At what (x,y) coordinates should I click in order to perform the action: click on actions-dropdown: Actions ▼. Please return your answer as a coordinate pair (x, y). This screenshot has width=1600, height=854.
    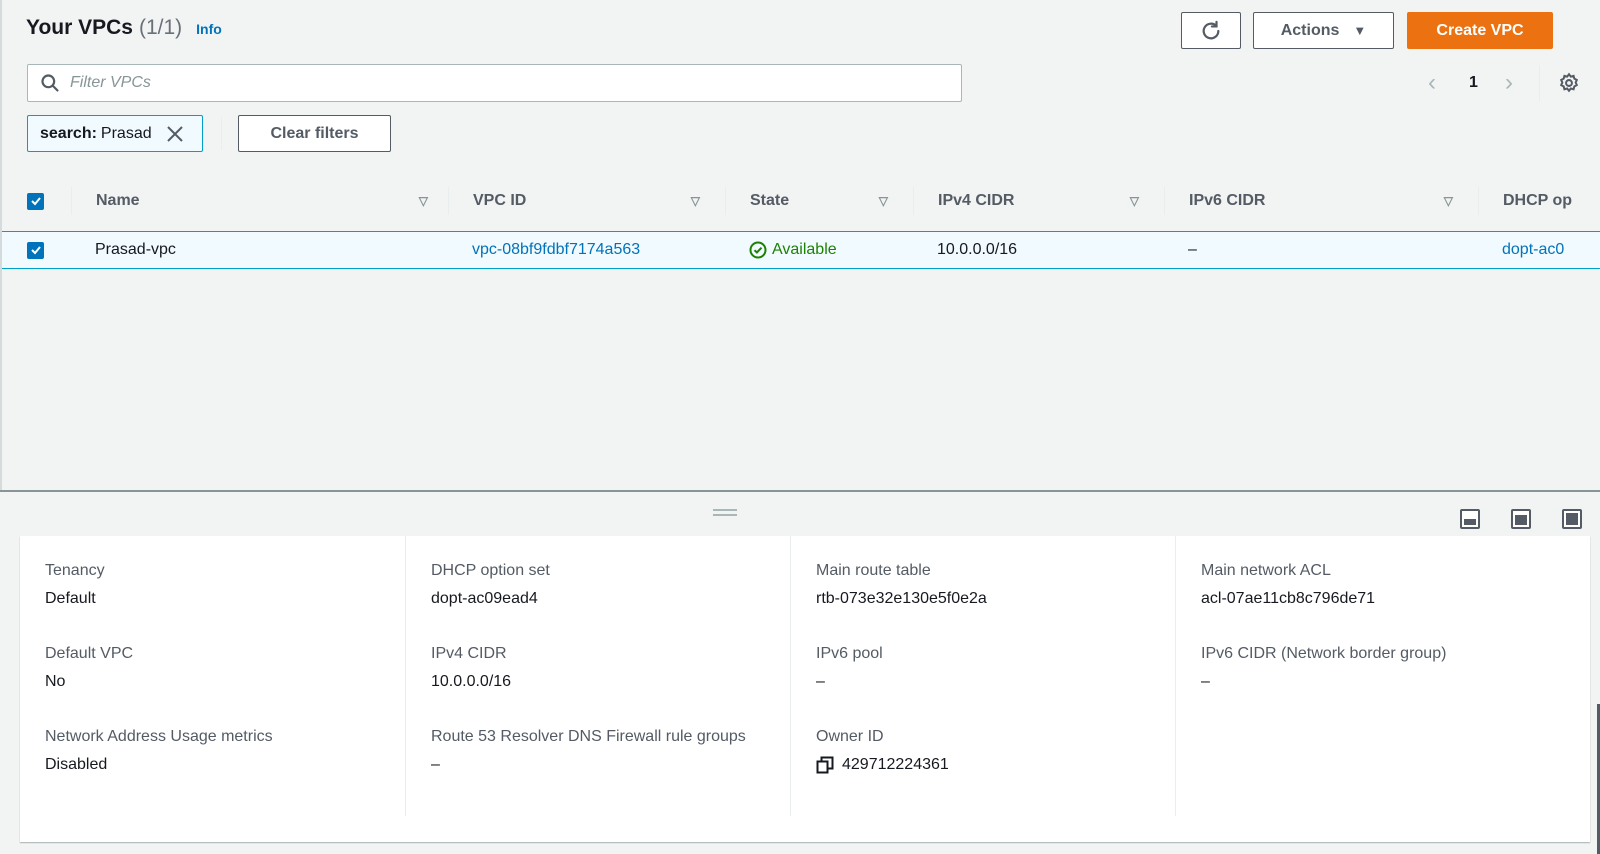
    Looking at the image, I should click on (1323, 30).